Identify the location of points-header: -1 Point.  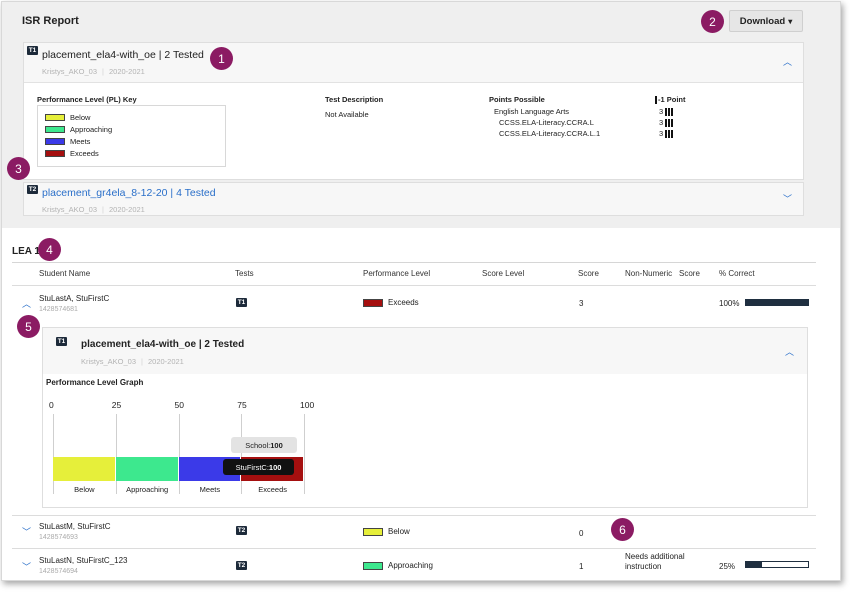
(670, 100).